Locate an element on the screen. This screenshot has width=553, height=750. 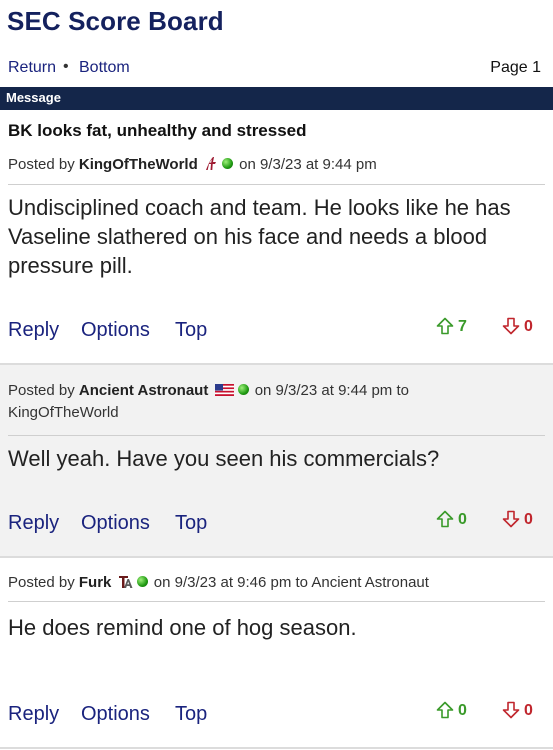
texas-am-logo-icon is located at coordinates (125, 585).